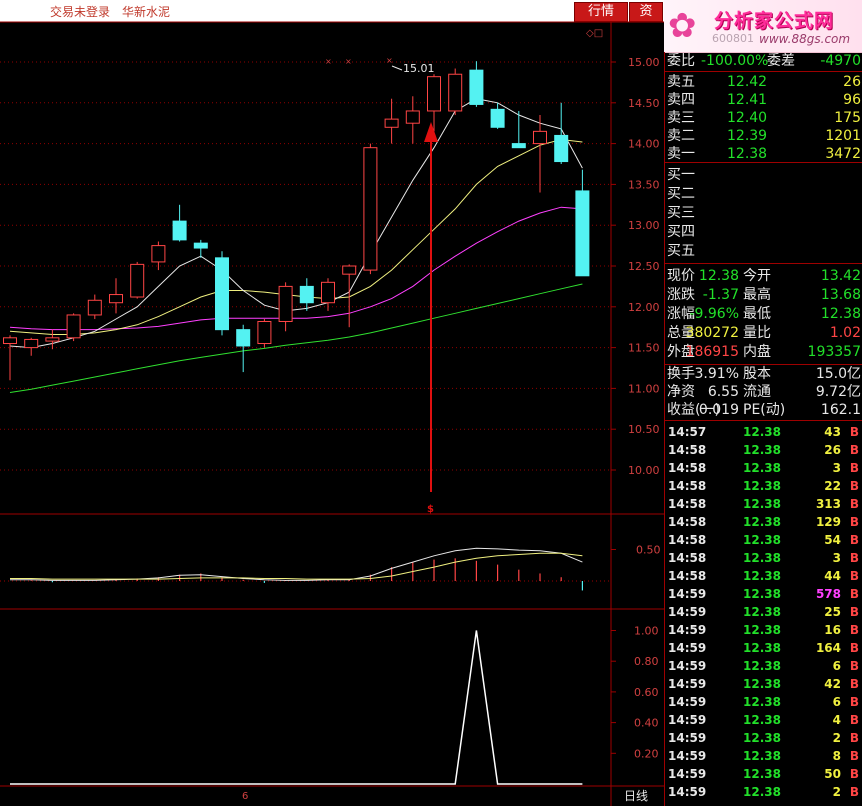  What do you see at coordinates (644, 62) in the screenshot?
I see `price-axis-label: 15.00` at bounding box center [644, 62].